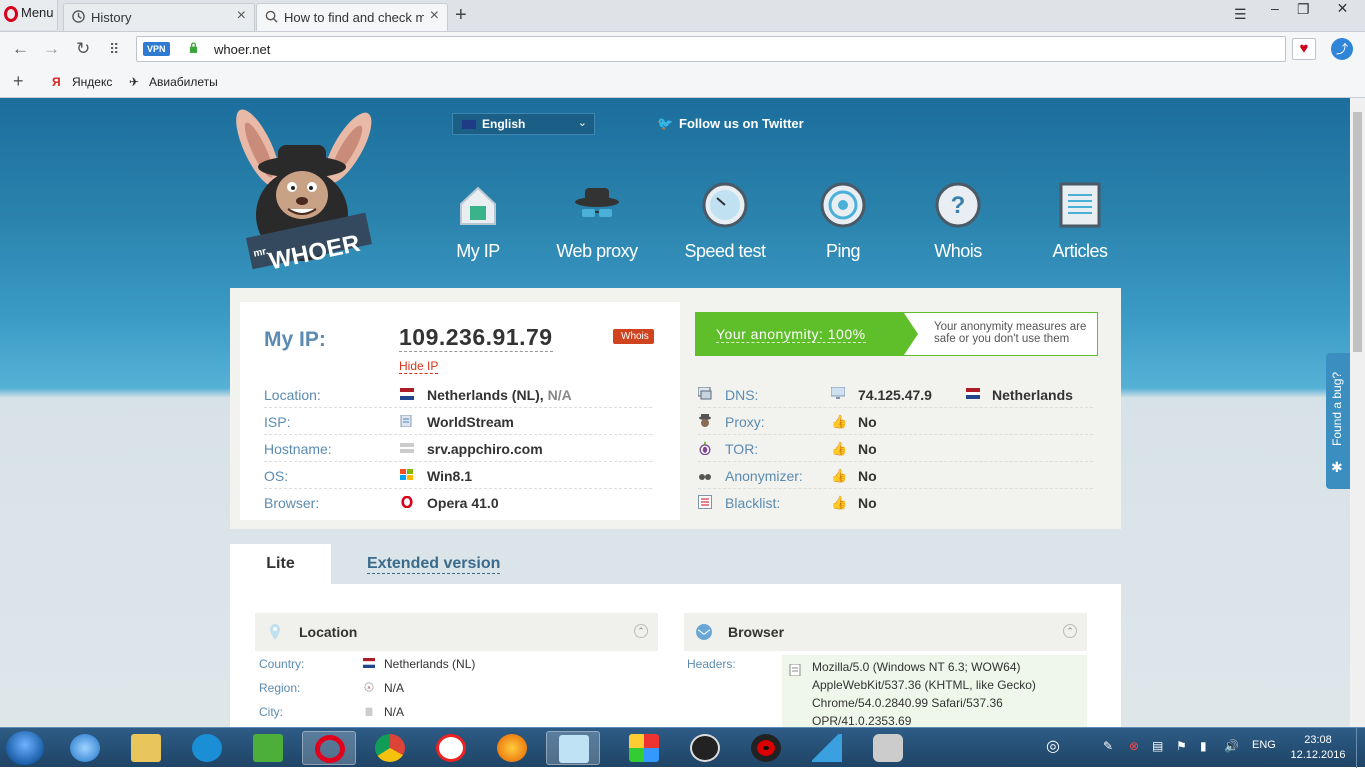  I want to click on tab-extended-version: Extended version, so click(434, 564).